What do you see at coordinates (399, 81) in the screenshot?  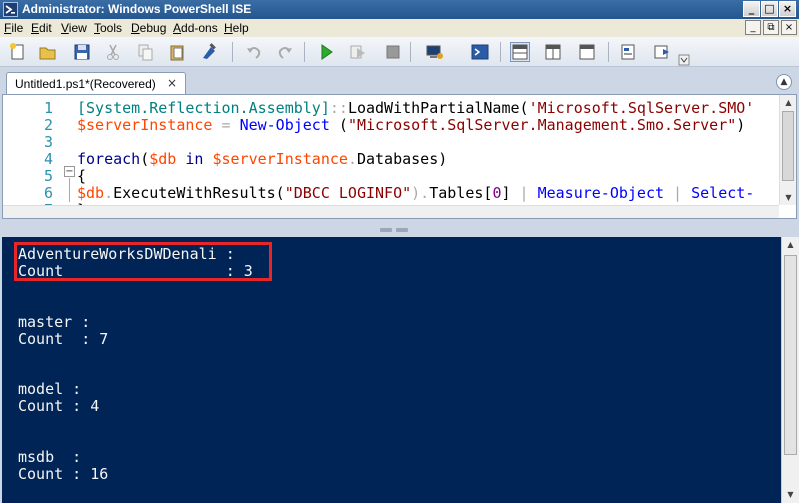 I see `script-tab-strip: Untitled1.ps1*(Recovered) × ▲` at bounding box center [399, 81].